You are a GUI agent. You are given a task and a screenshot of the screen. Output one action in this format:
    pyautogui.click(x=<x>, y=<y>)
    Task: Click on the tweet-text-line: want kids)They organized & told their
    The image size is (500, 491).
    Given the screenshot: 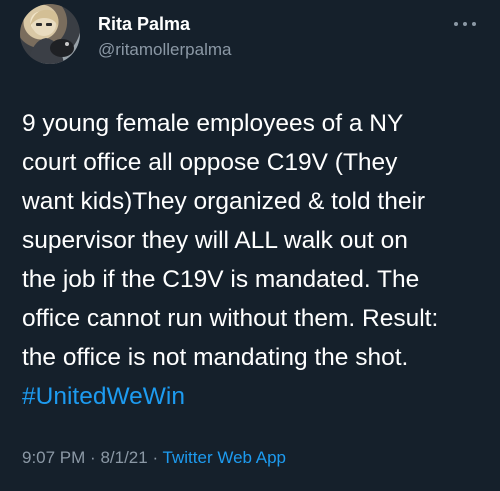 What is the action you would take?
    pyautogui.click(x=224, y=201)
    